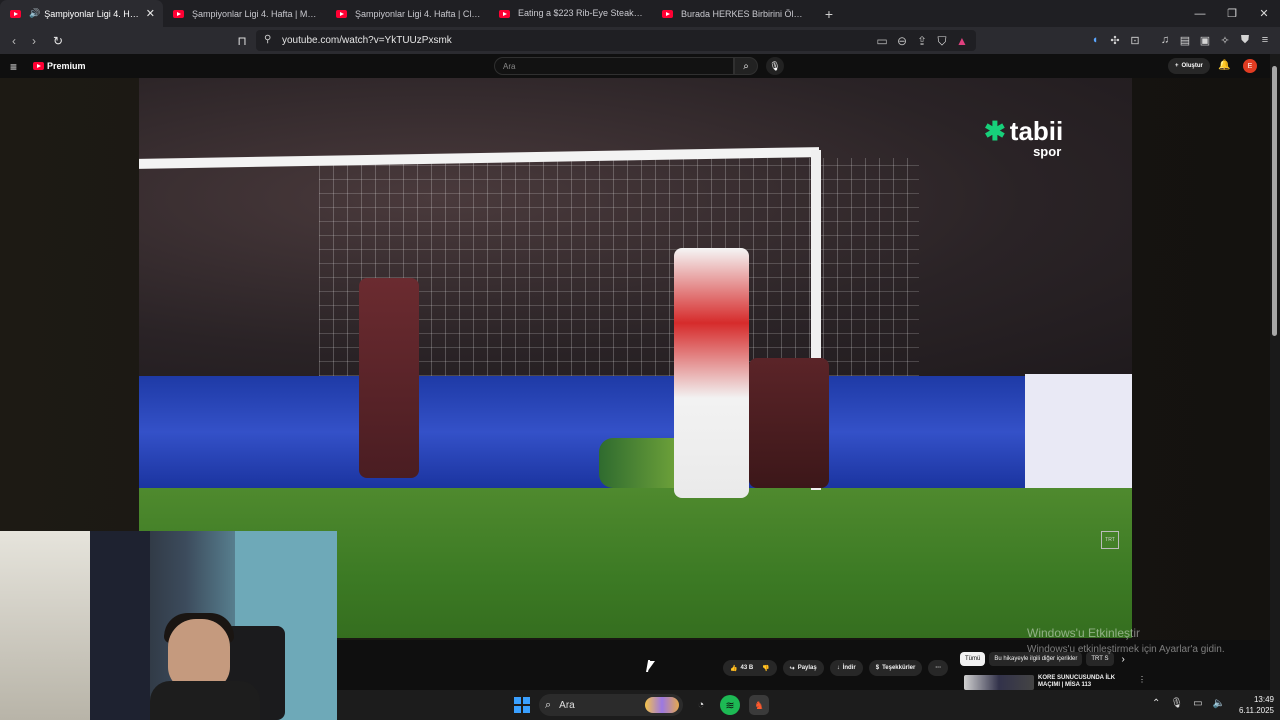 This screenshot has width=1280, height=720. Describe the element at coordinates (1275, 372) in the screenshot. I see `page-scrollbar` at that location.